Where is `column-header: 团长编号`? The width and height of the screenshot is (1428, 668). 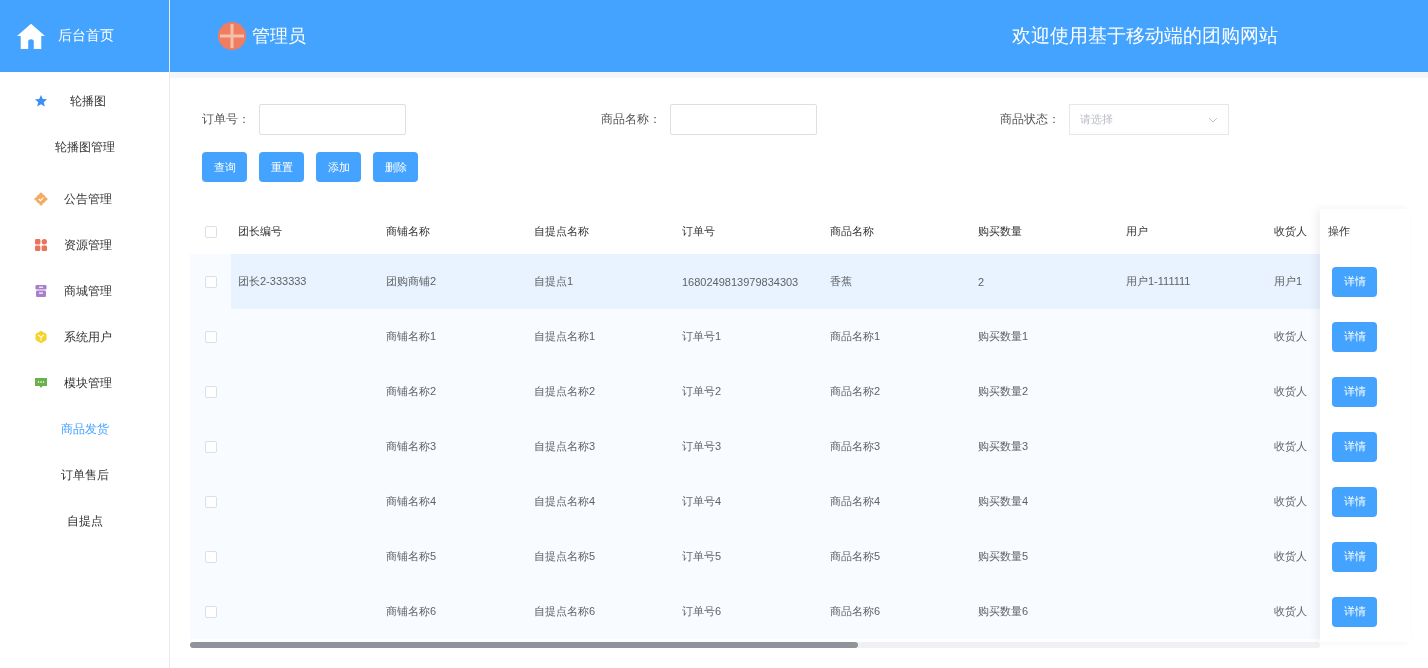
column-header: 团长编号 is located at coordinates (260, 231).